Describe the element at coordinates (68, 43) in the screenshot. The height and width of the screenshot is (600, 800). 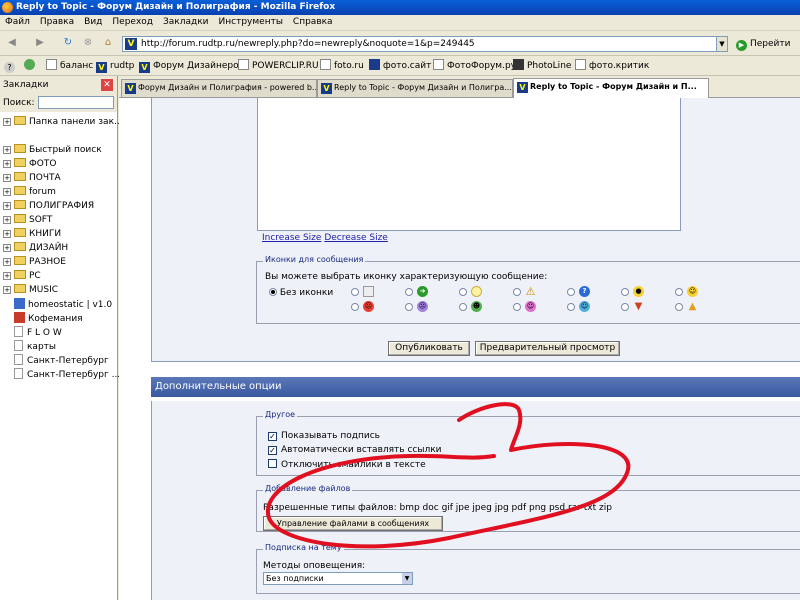
I see `reload-icon: ↻` at that location.